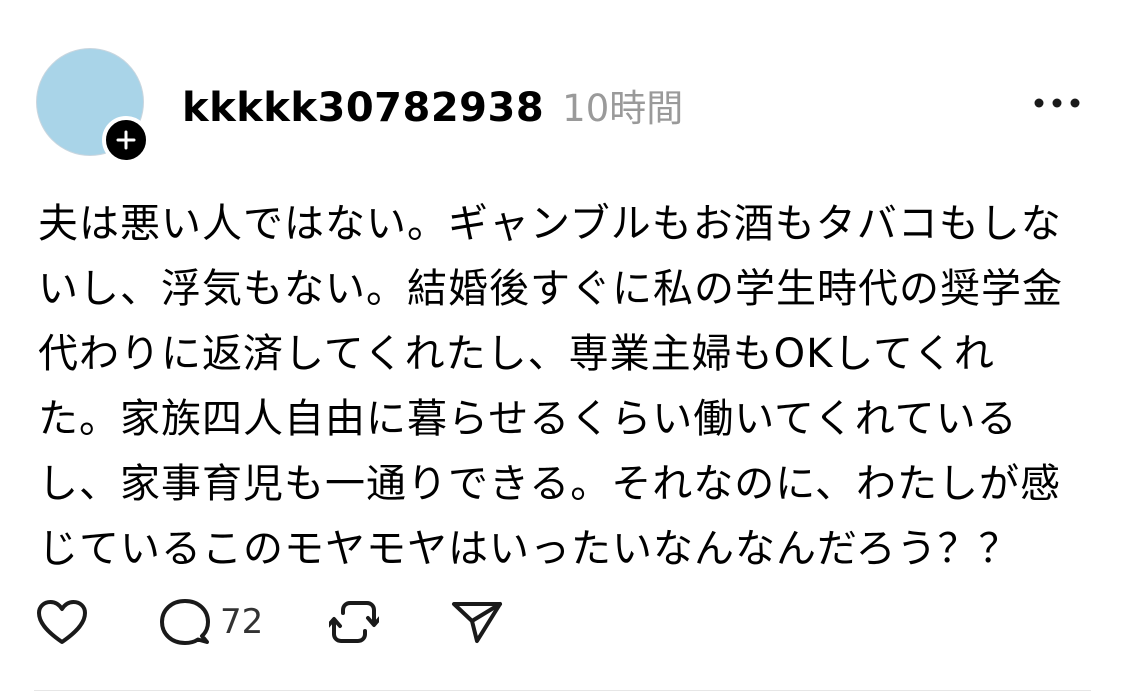 The width and height of the screenshot is (1125, 700). What do you see at coordinates (363, 108) in the screenshot?
I see `username: kkkkk30782938` at bounding box center [363, 108].